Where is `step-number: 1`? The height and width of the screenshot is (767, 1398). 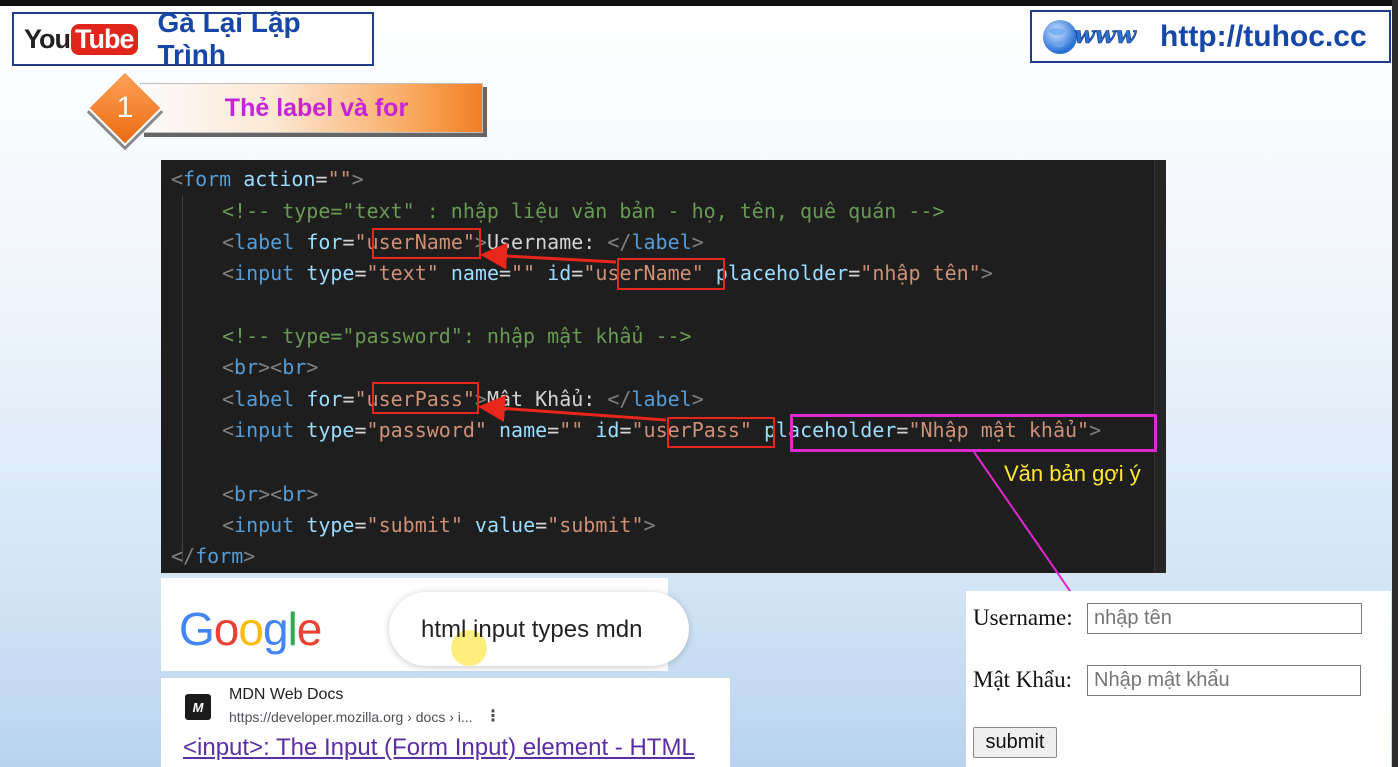 step-number: 1 is located at coordinates (125, 107).